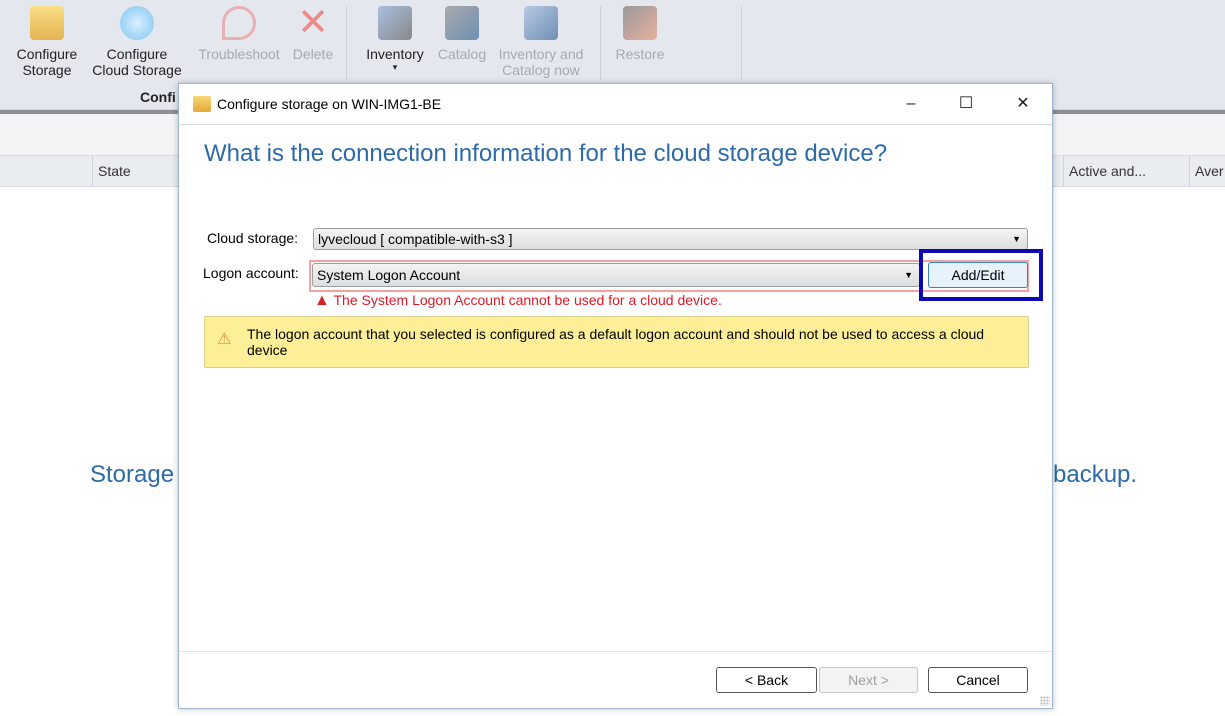 Image resolution: width=1225 pixels, height=716 pixels. What do you see at coordinates (132, 474) in the screenshot?
I see `background-text-left: Storage` at bounding box center [132, 474].